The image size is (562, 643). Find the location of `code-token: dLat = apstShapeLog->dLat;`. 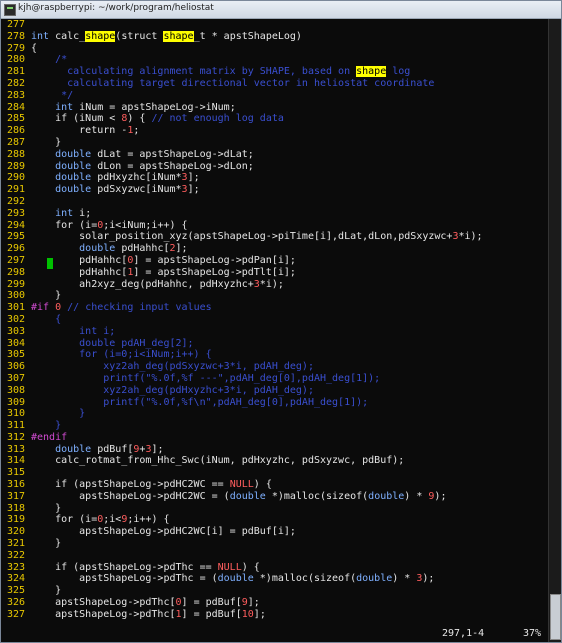

code-token: dLat = apstShapeLog->dLat; is located at coordinates (172, 154).